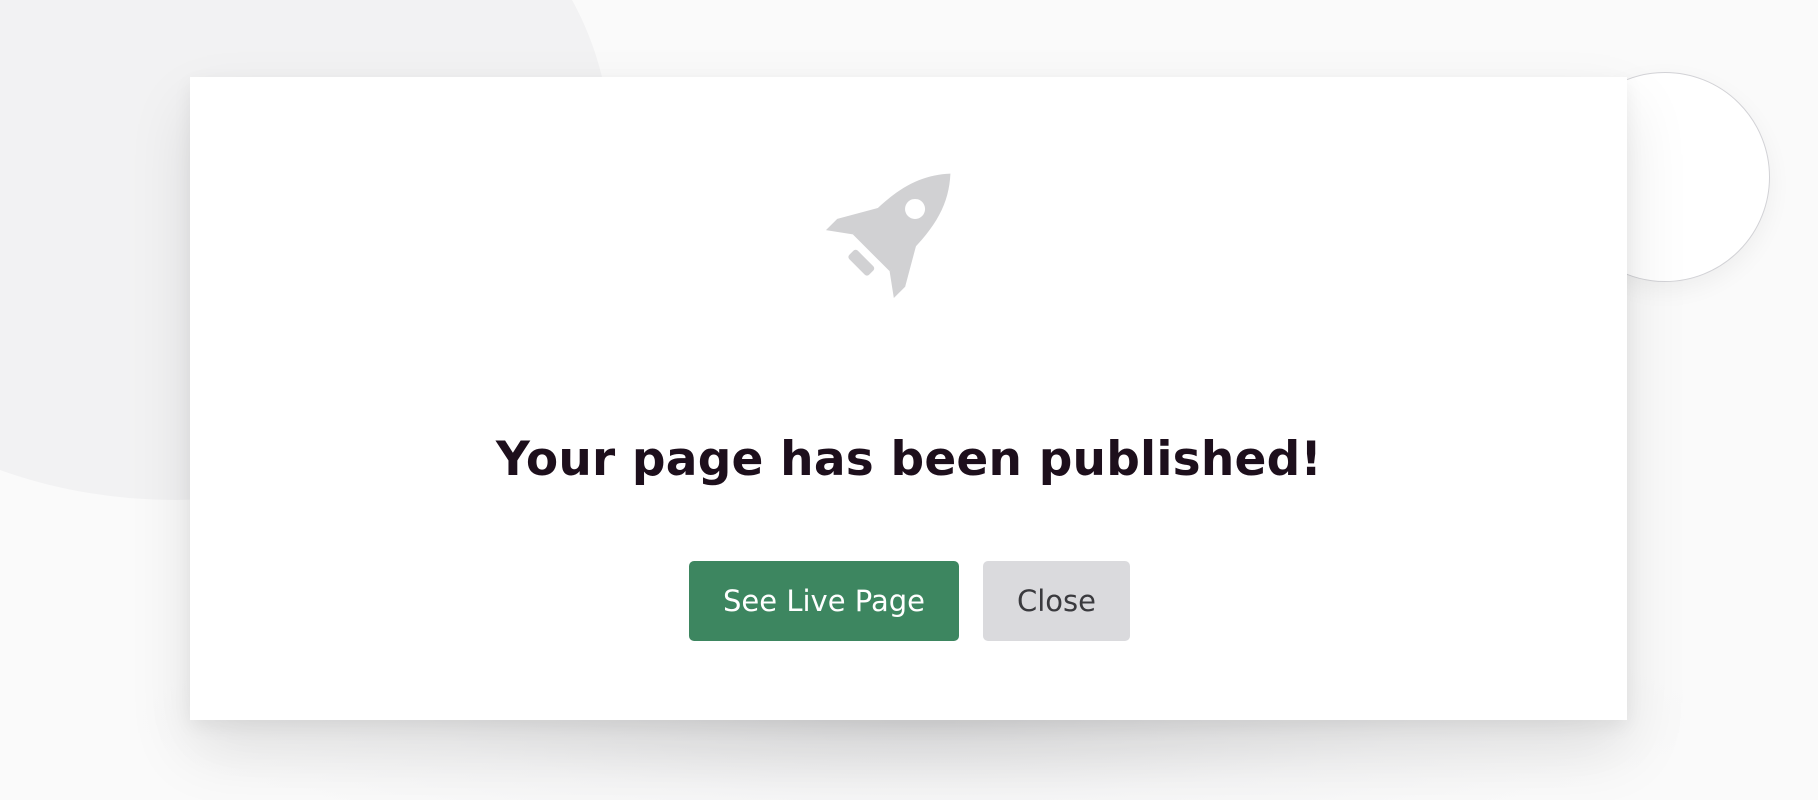 This screenshot has height=800, width=1818. I want to click on rocket-icon, so click(891, 233).